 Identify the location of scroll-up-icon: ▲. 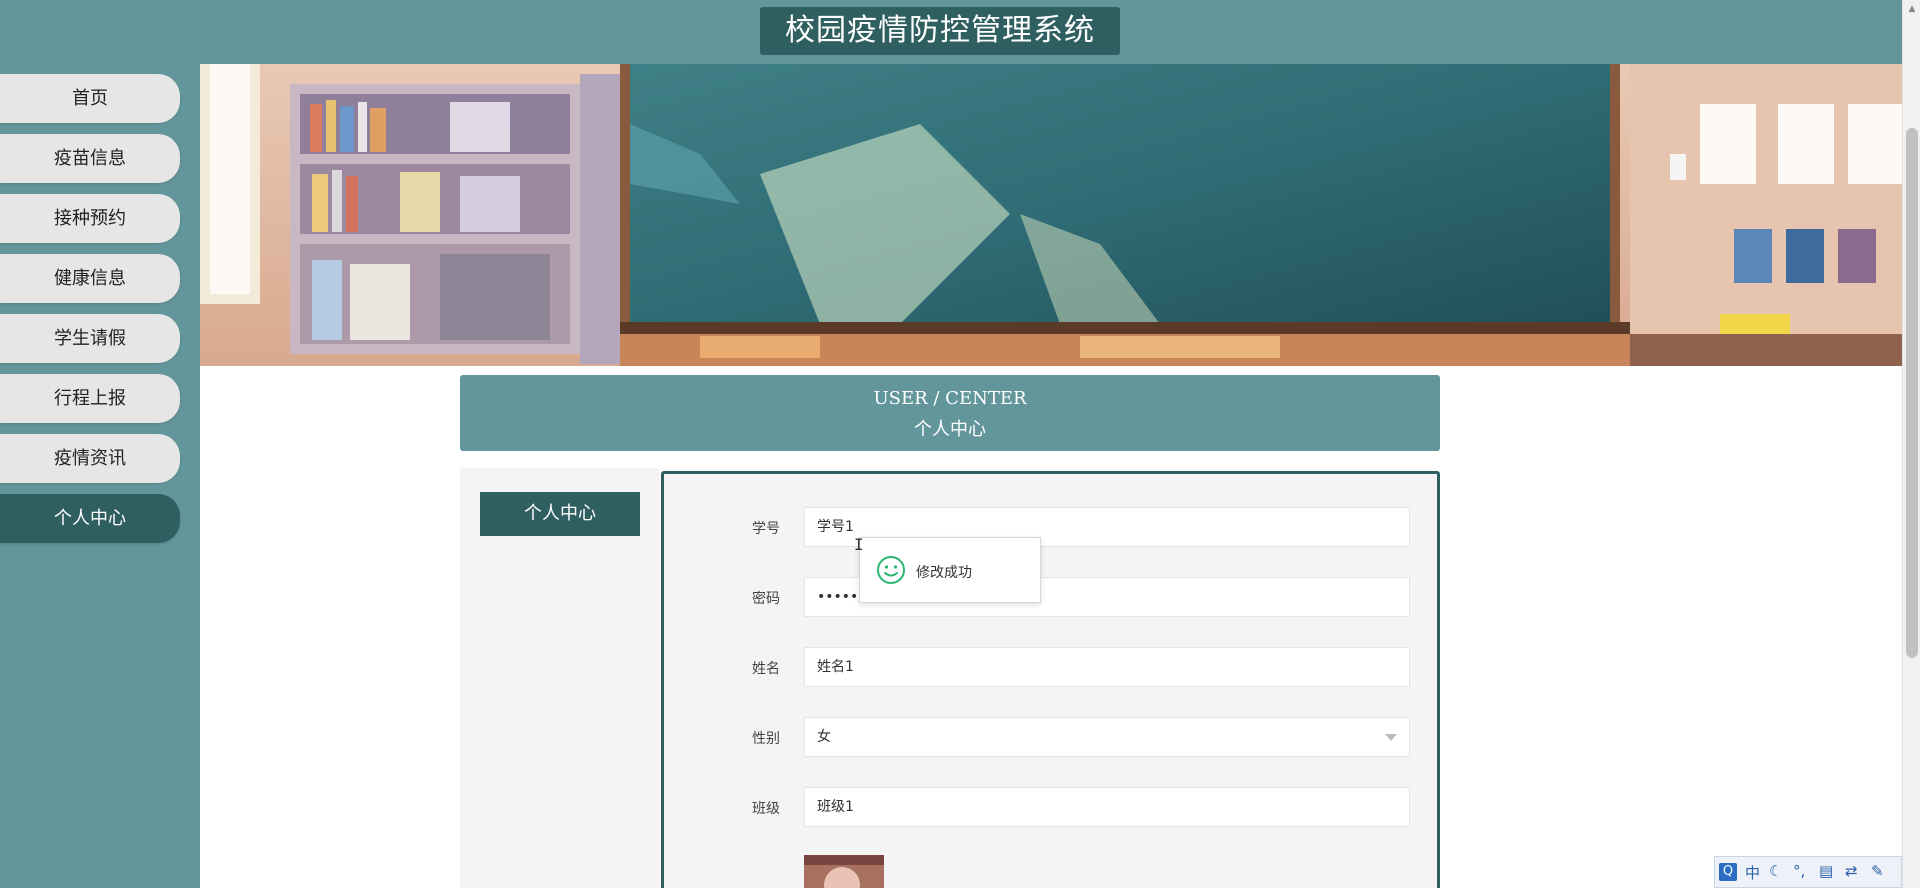
(1912, 9).